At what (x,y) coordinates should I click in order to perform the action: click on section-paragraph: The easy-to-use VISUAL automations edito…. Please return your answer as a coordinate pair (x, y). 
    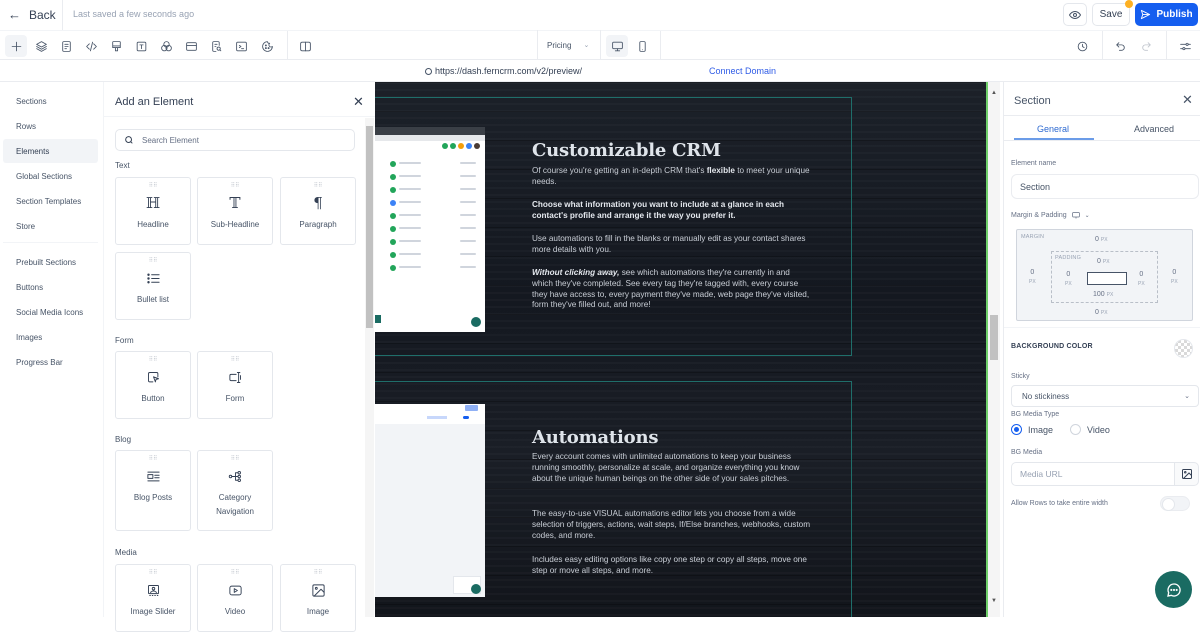
    Looking at the image, I should click on (672, 525).